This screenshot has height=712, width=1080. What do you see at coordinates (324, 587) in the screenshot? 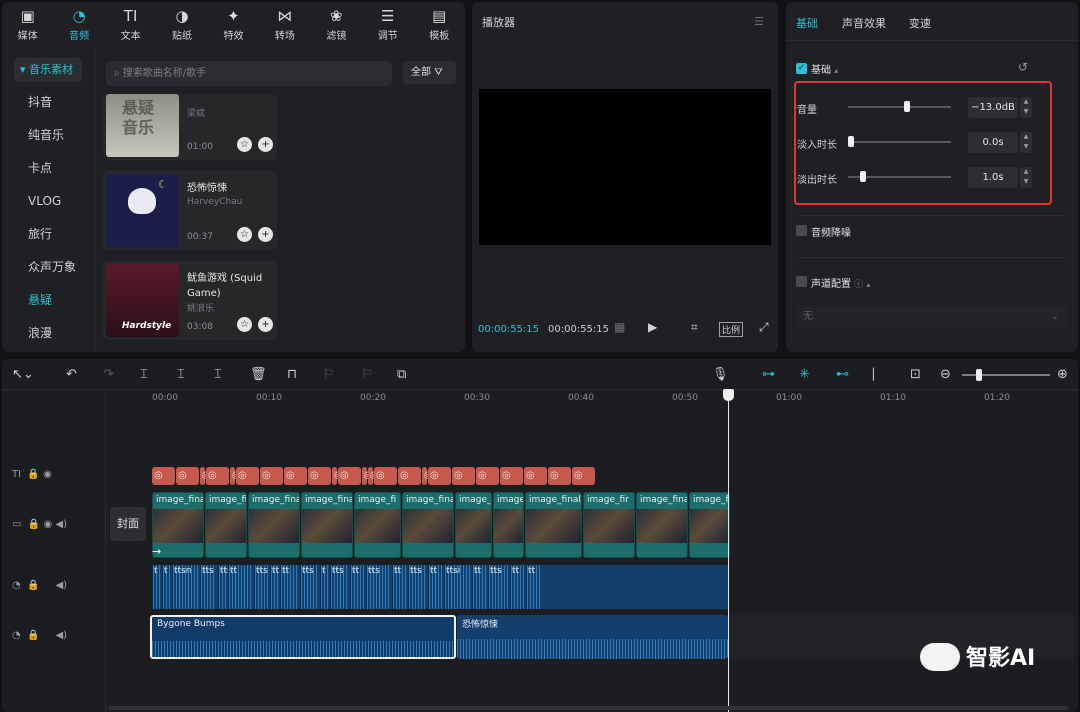
I see `tts-clip: t` at bounding box center [324, 587].